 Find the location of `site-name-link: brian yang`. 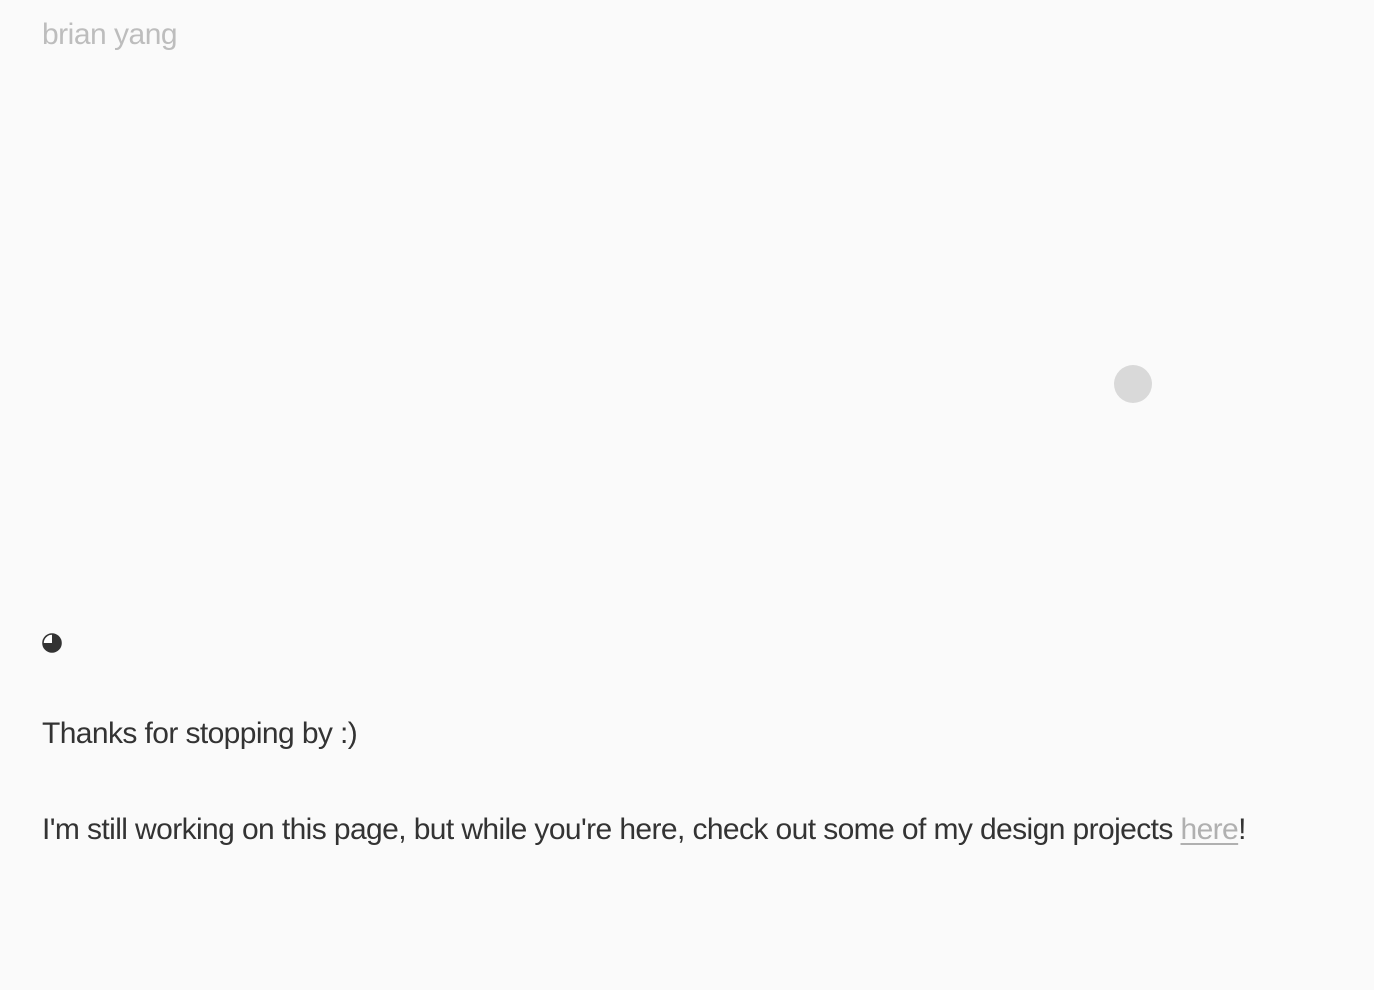

site-name-link: brian yang is located at coordinates (110, 35).